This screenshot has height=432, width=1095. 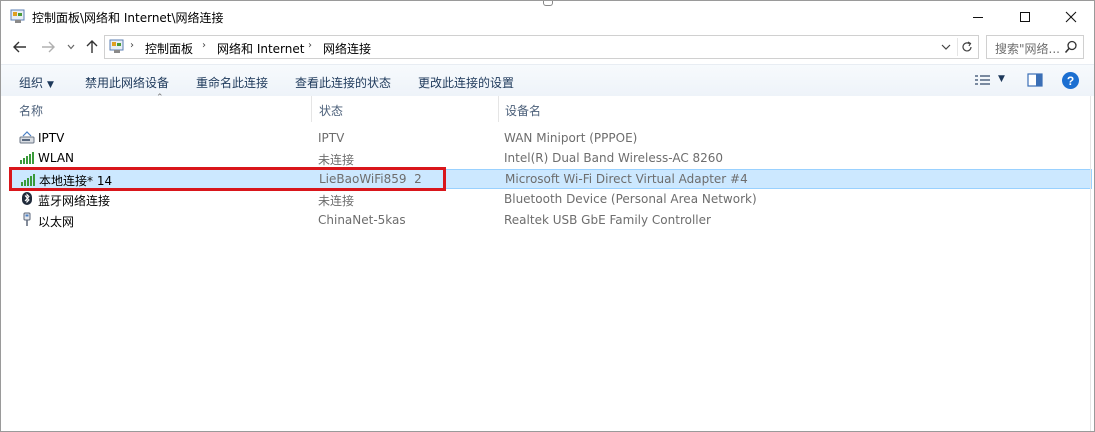 I want to click on search-icon, so click(x=1070, y=47).